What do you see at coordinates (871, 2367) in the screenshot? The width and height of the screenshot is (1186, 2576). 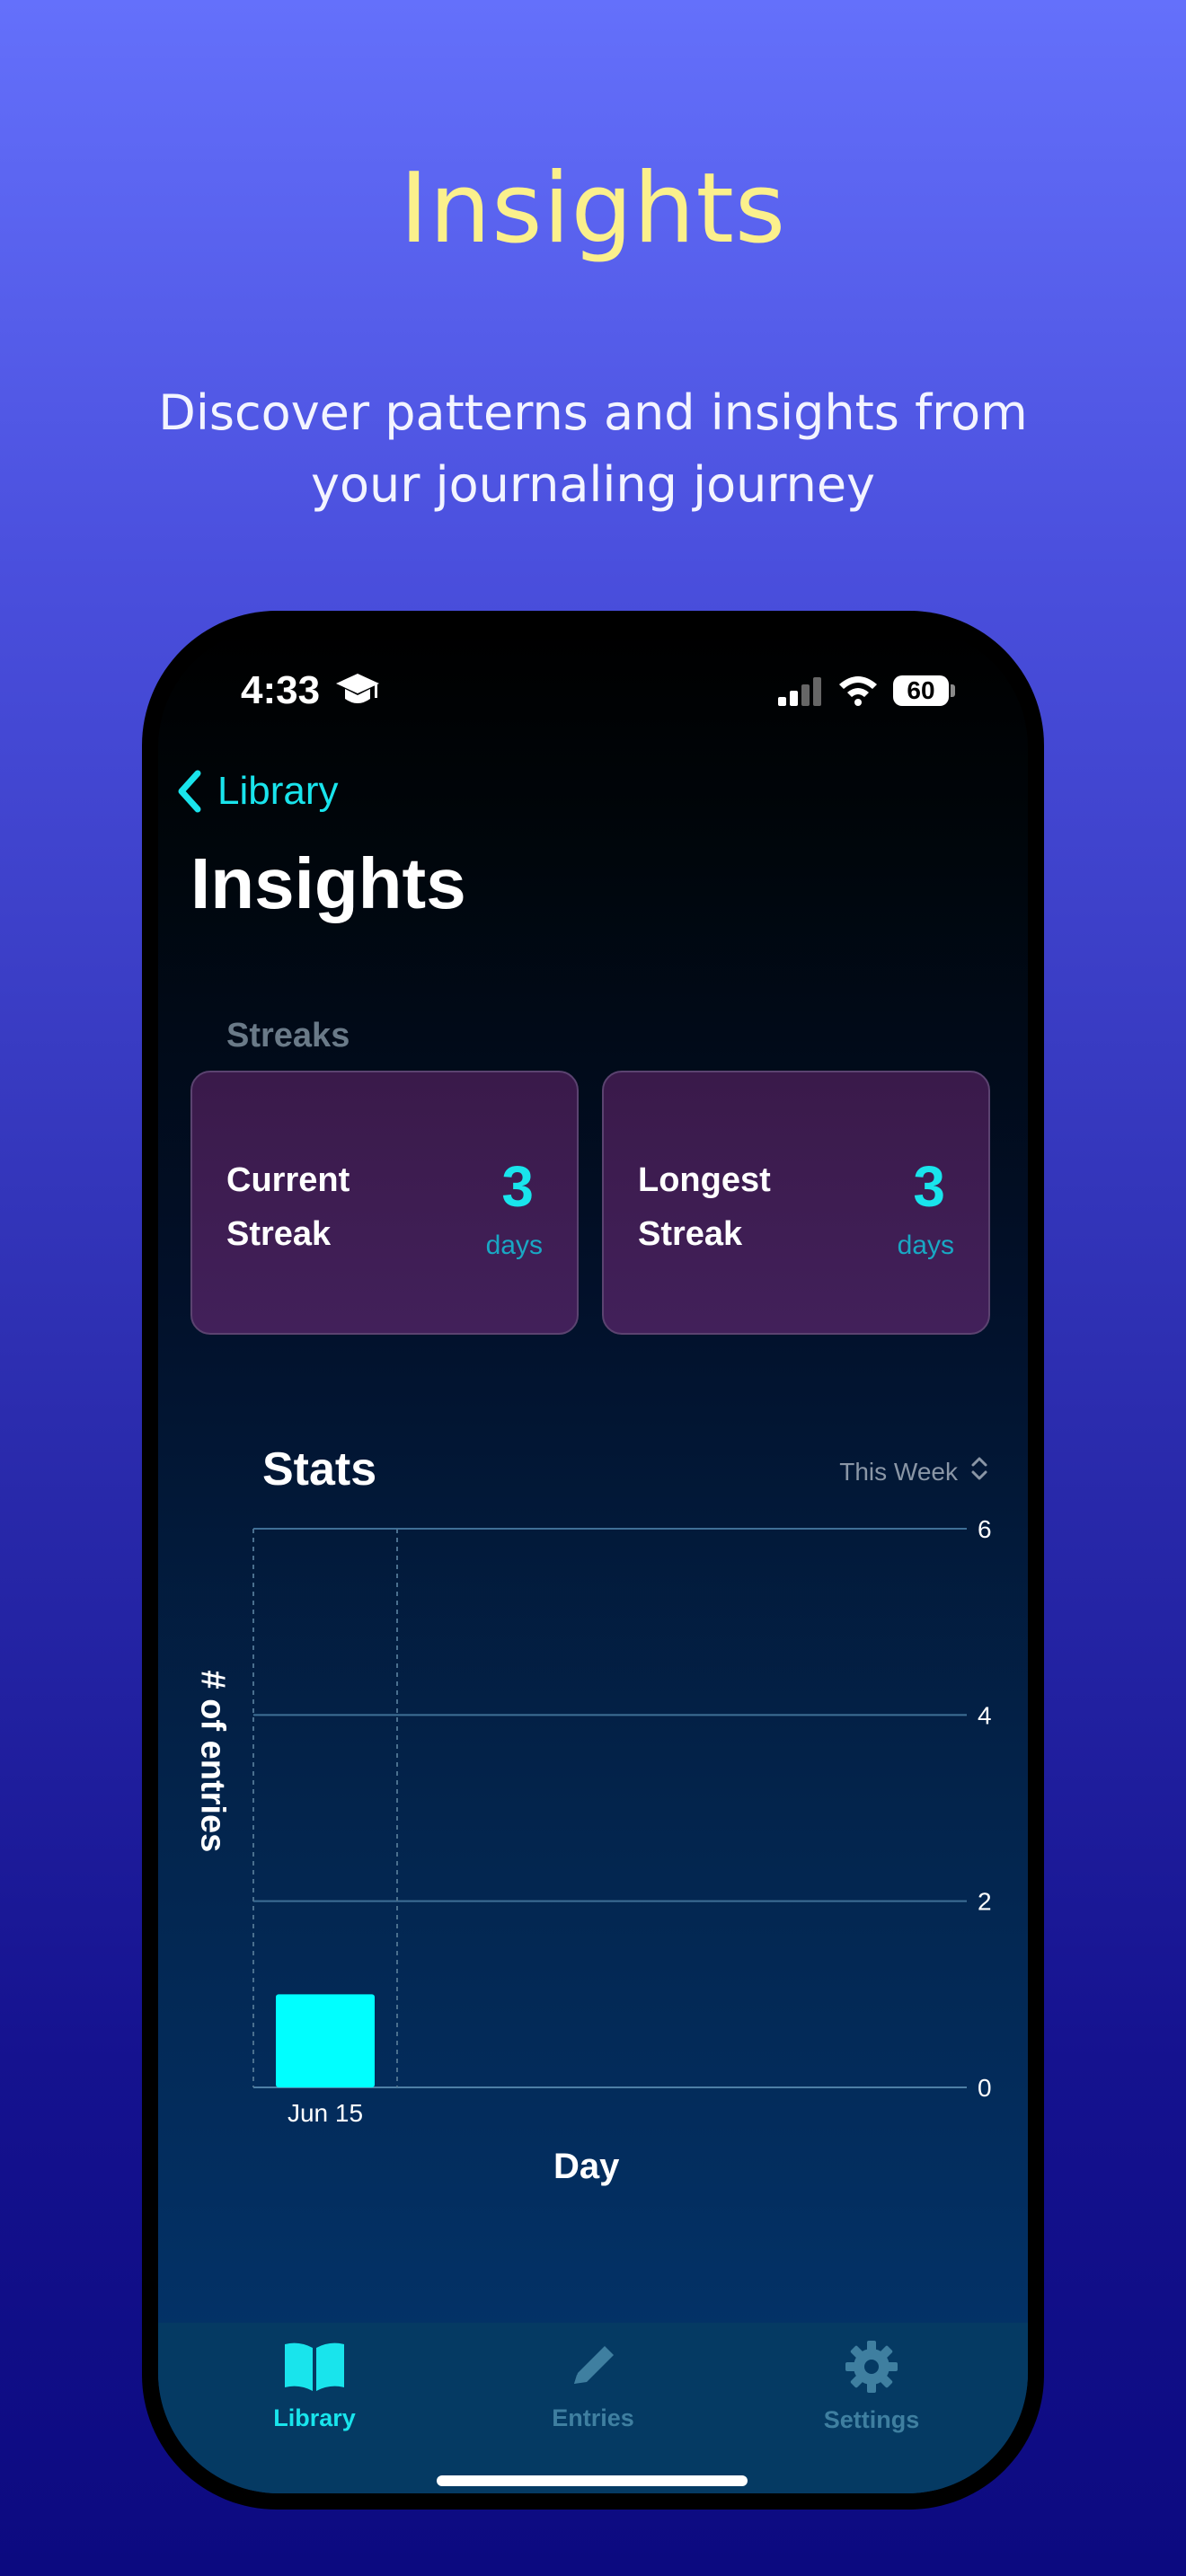 I see `gear-icon` at bounding box center [871, 2367].